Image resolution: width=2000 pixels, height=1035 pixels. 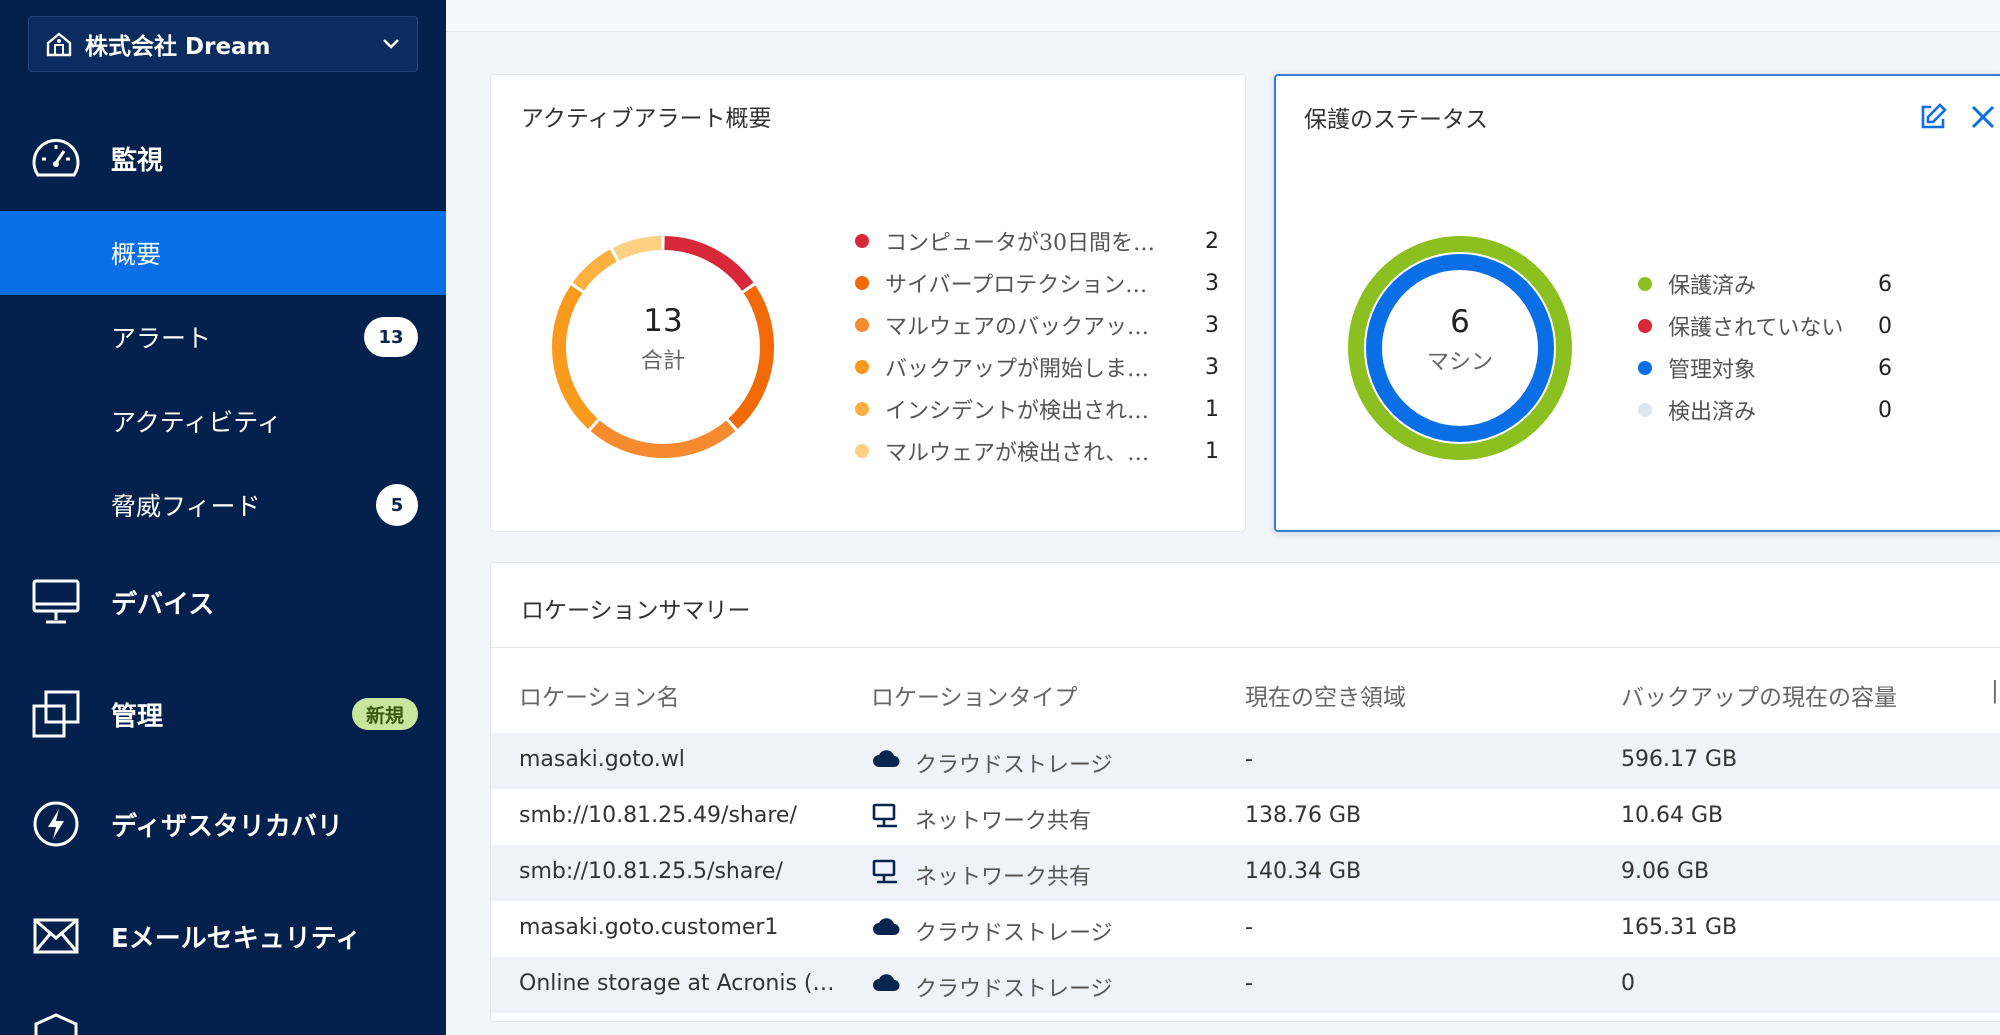 I want to click on alerts-legend-item: マルウェアのバックアッ… 3, so click(x=1045, y=325).